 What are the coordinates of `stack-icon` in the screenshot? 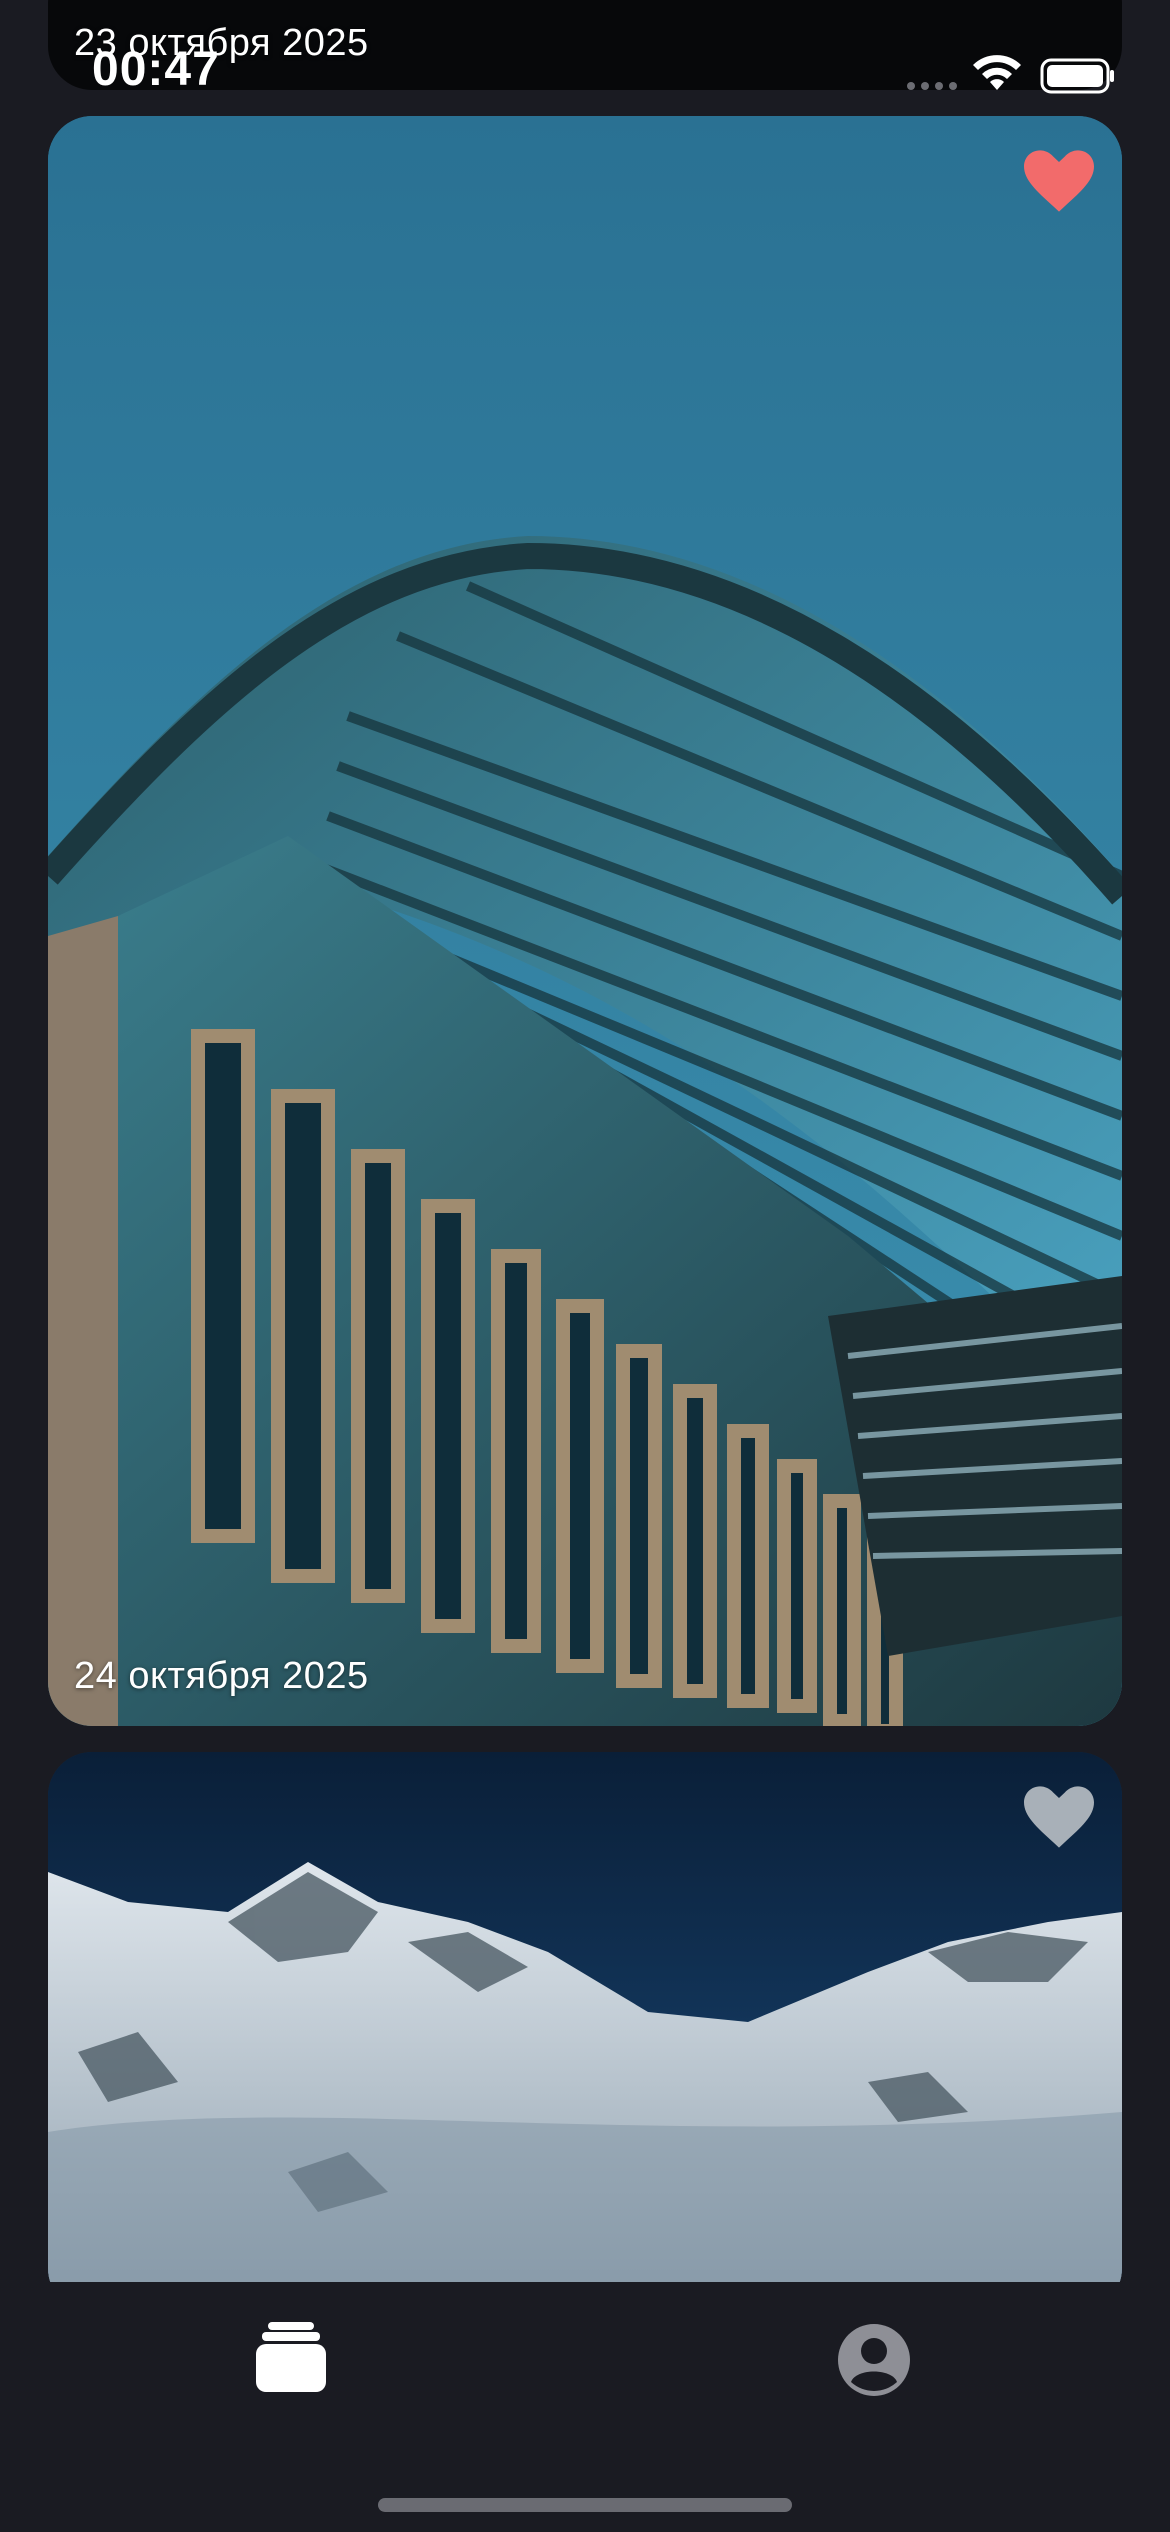 It's located at (291, 2357).